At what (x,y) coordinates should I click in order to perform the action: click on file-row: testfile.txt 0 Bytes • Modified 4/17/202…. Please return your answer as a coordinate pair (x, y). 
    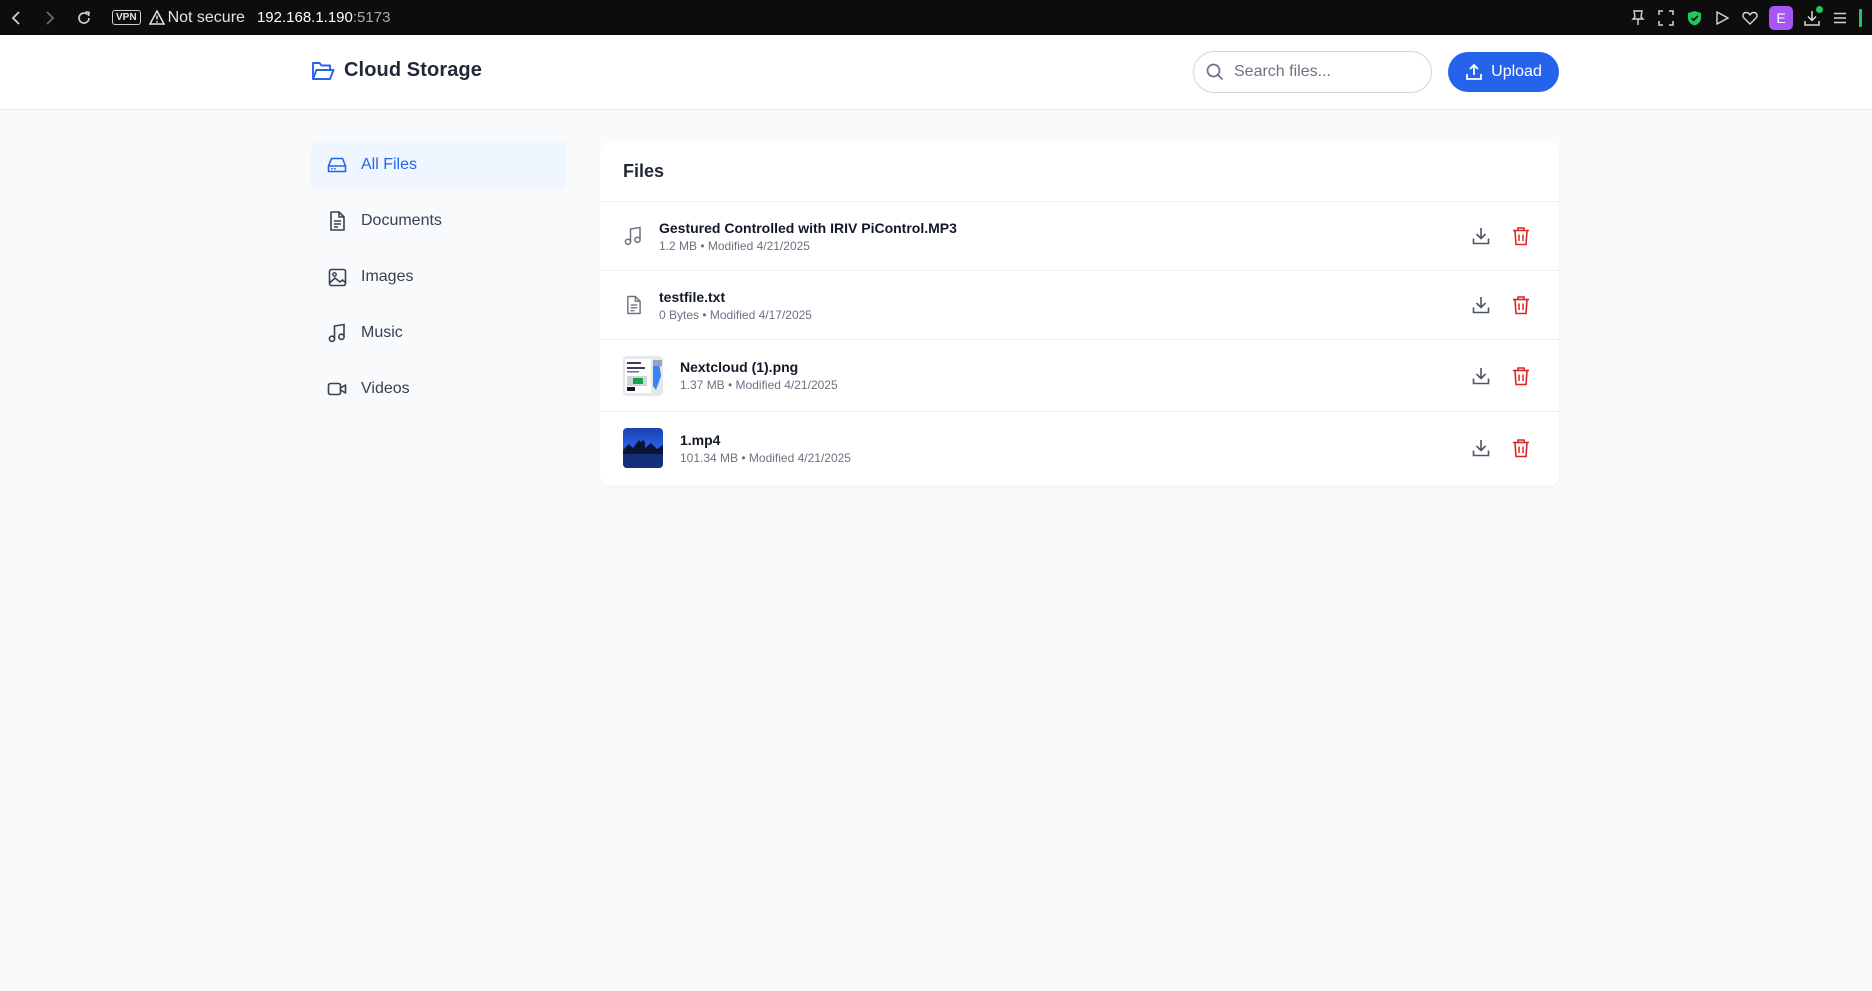
    Looking at the image, I should click on (1079, 305).